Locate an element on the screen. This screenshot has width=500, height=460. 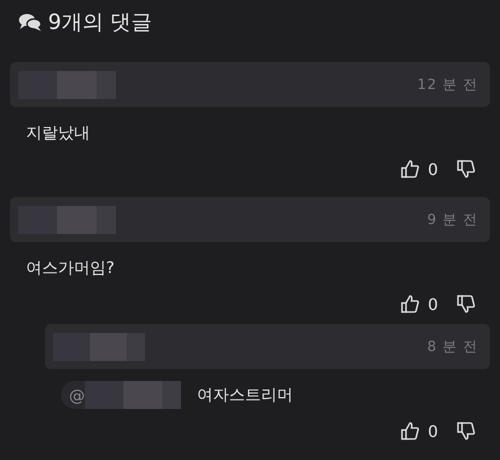
mention-tag: @ is located at coordinates (121, 395).